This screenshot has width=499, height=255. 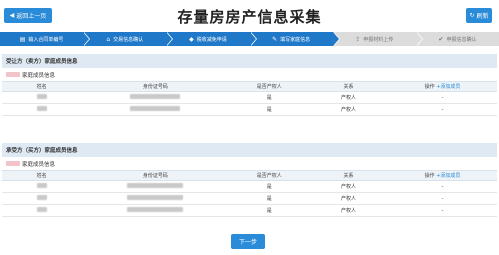 I want to click on edit-icon: ✎, so click(x=275, y=39).